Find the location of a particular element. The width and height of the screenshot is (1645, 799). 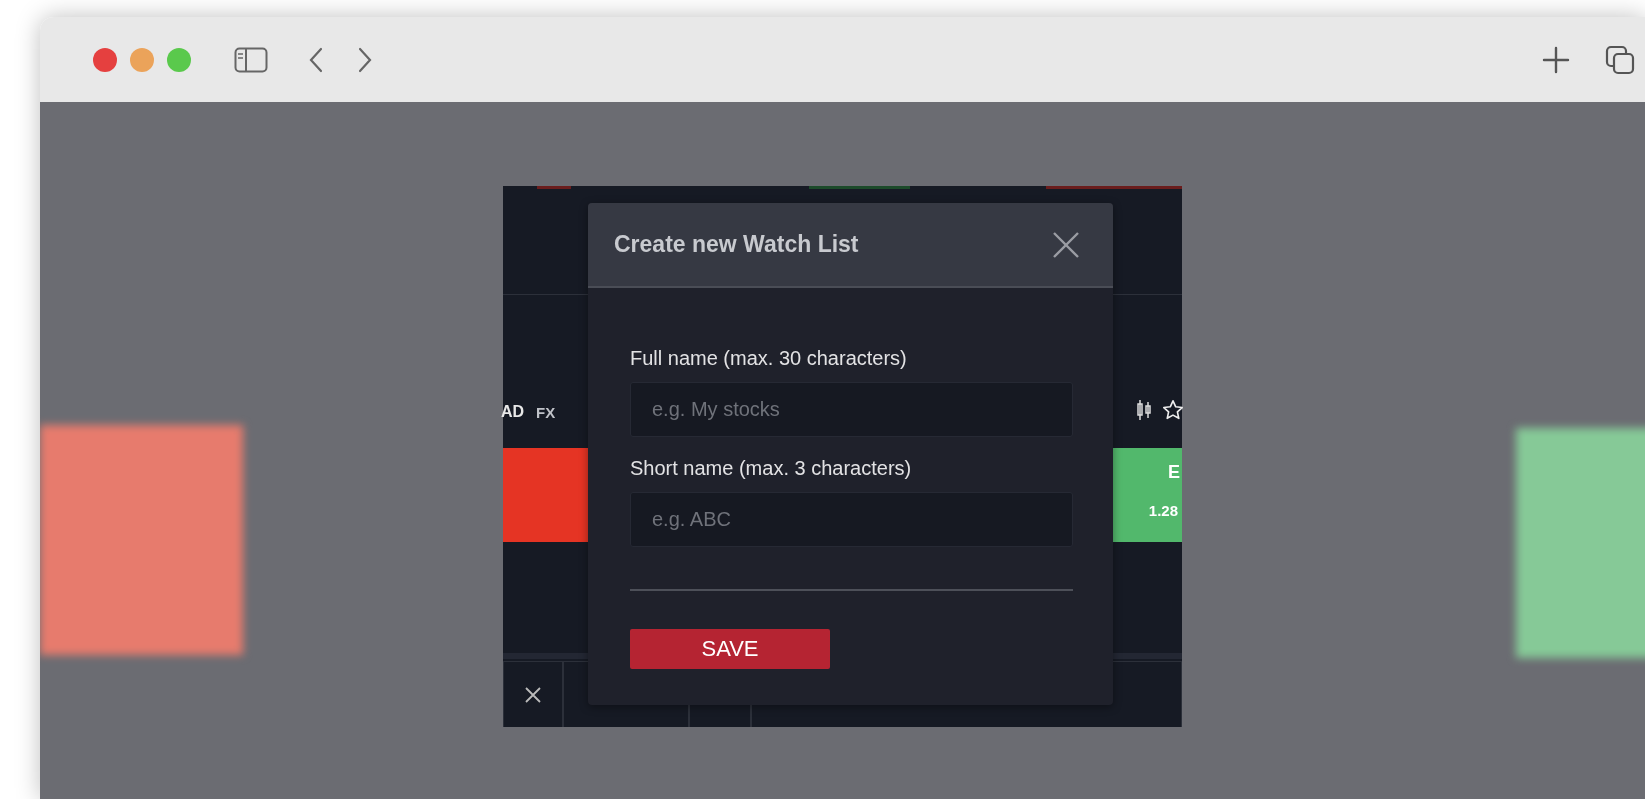

symbol-text: AD is located at coordinates (513, 412).